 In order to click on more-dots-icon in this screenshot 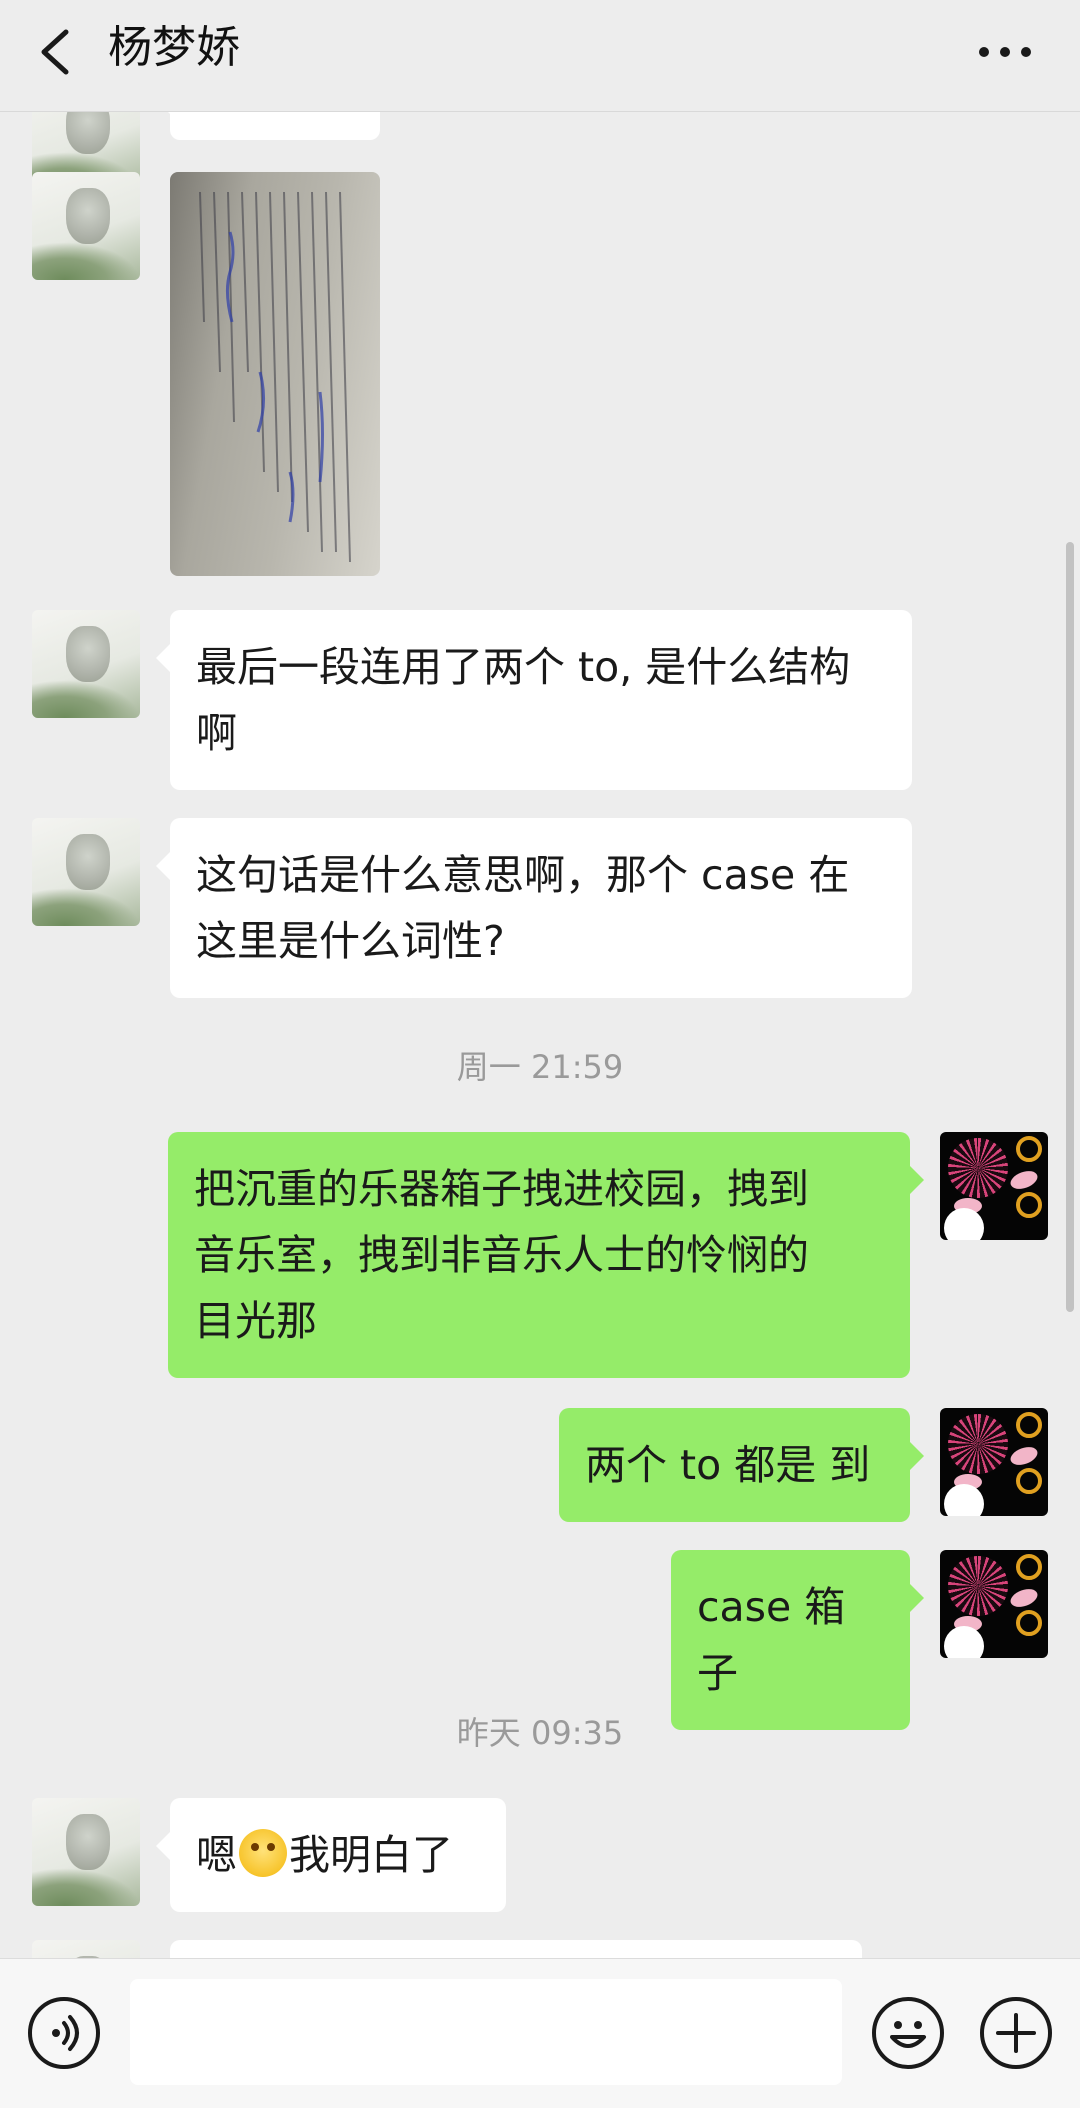, I will do `click(1005, 52)`.